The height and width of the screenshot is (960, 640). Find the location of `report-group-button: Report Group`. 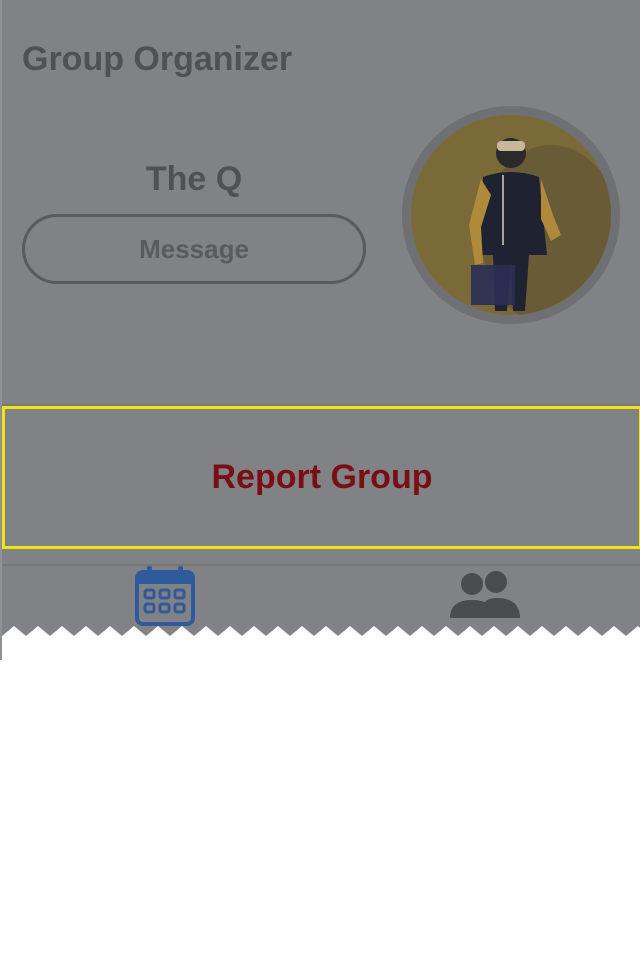

report-group-button: Report Group is located at coordinates (321, 477).